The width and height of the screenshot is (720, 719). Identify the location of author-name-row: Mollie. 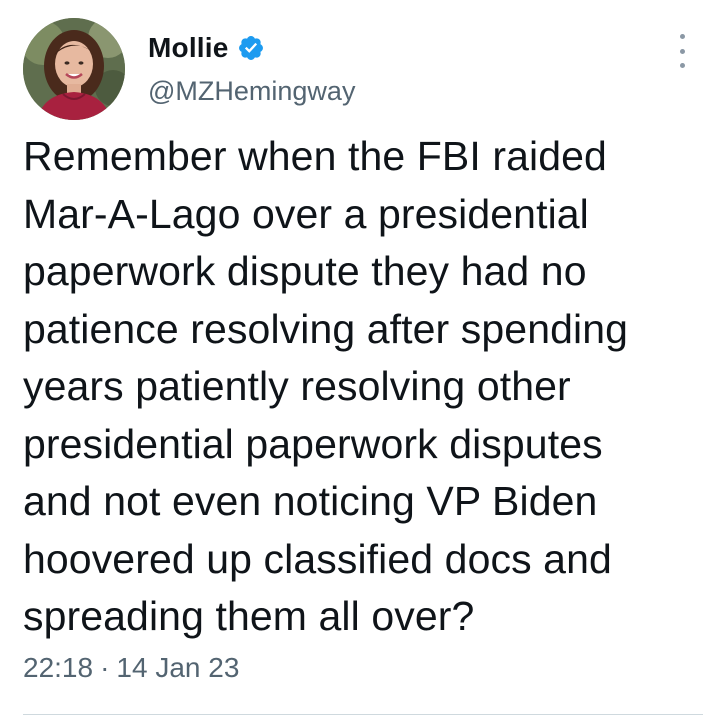
(206, 48).